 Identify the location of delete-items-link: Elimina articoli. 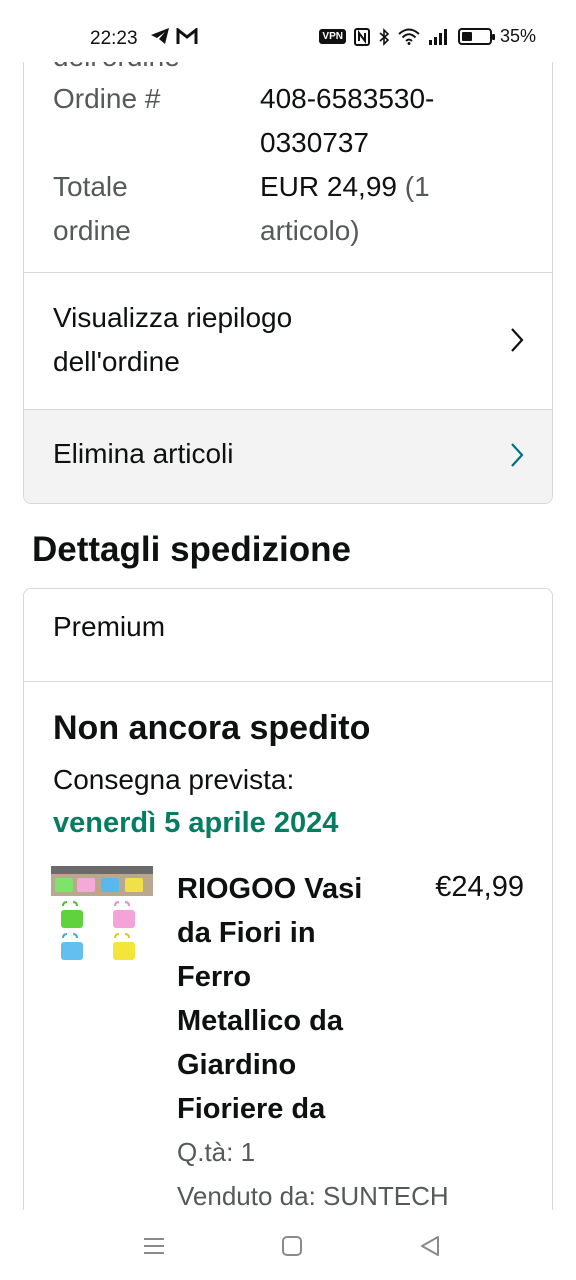
(288, 456).